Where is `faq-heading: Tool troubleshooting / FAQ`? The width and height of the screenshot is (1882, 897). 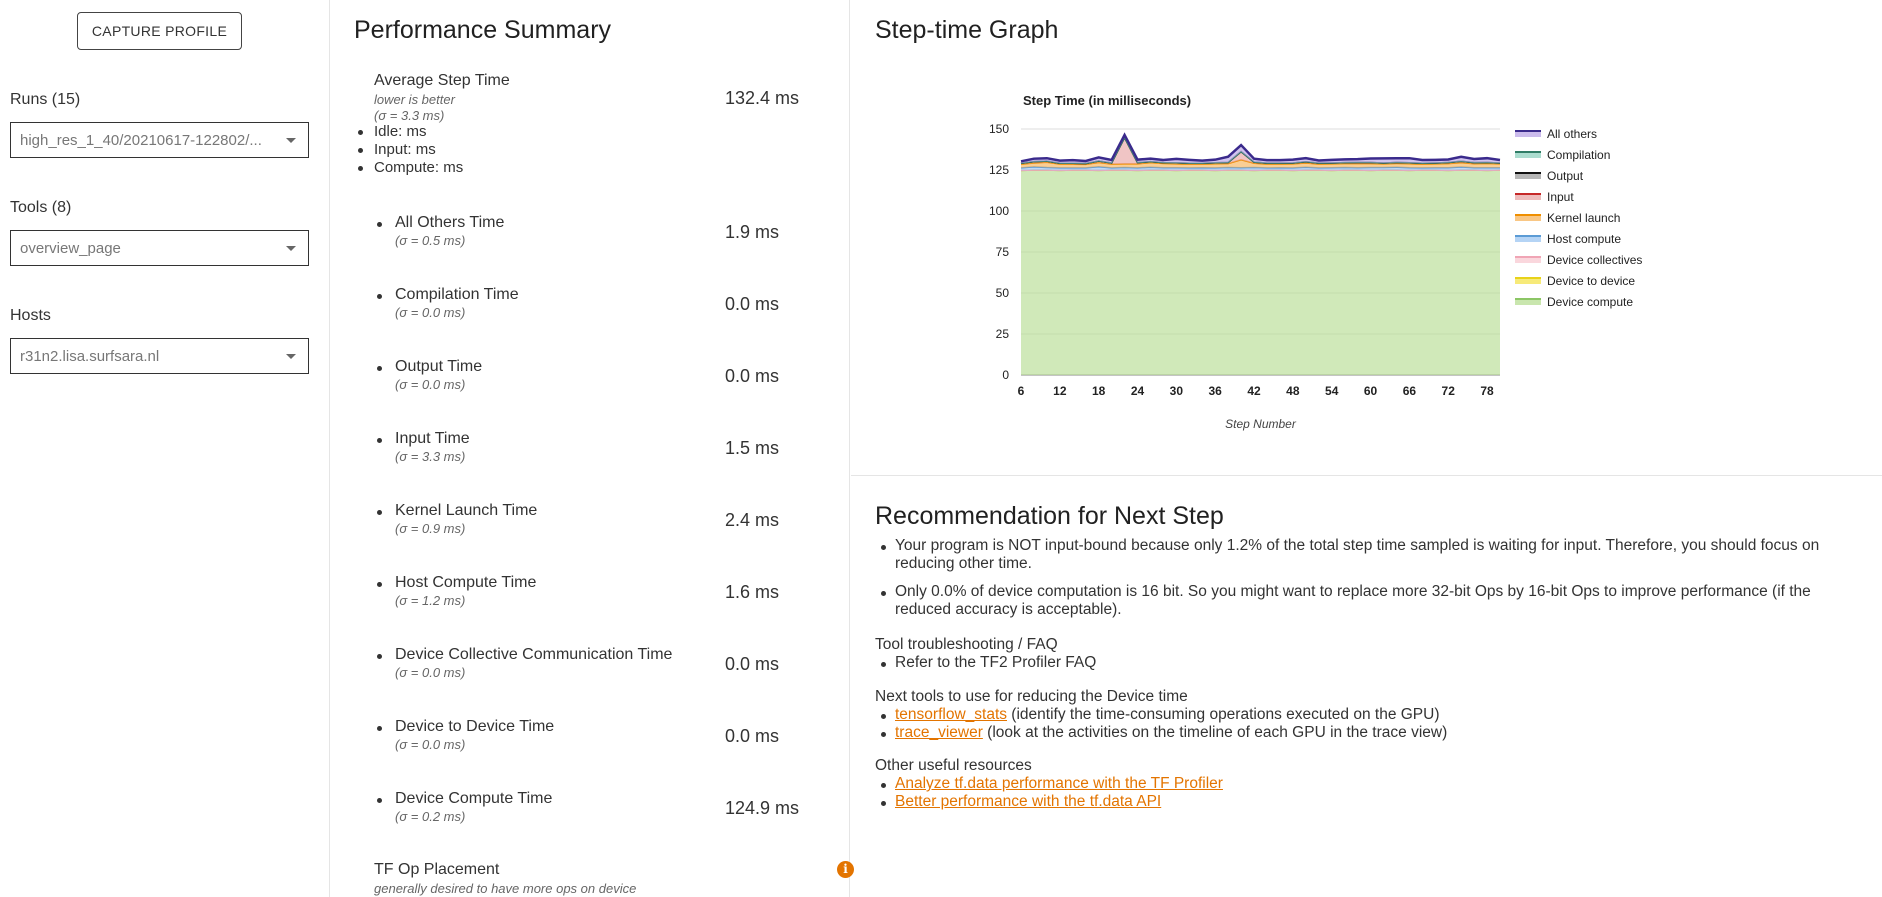
faq-heading: Tool troubleshooting / FAQ is located at coordinates (966, 644).